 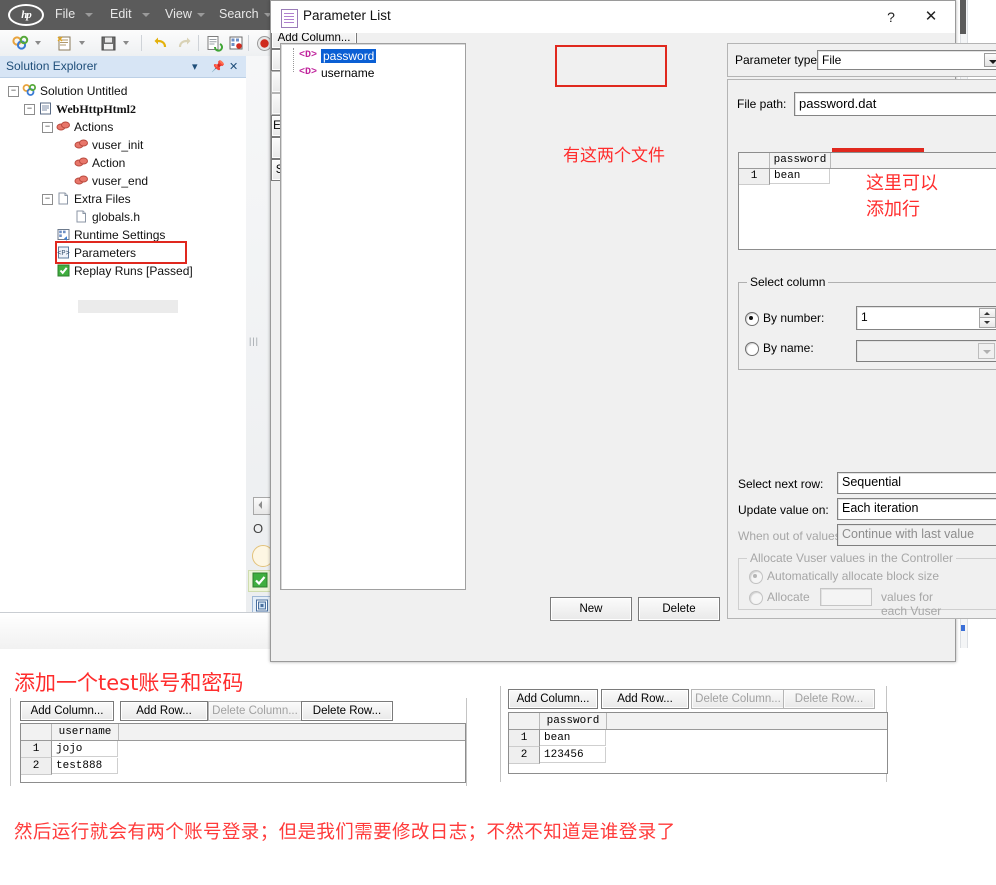 What do you see at coordinates (65, 14) in the screenshot?
I see `menu-file: File` at bounding box center [65, 14].